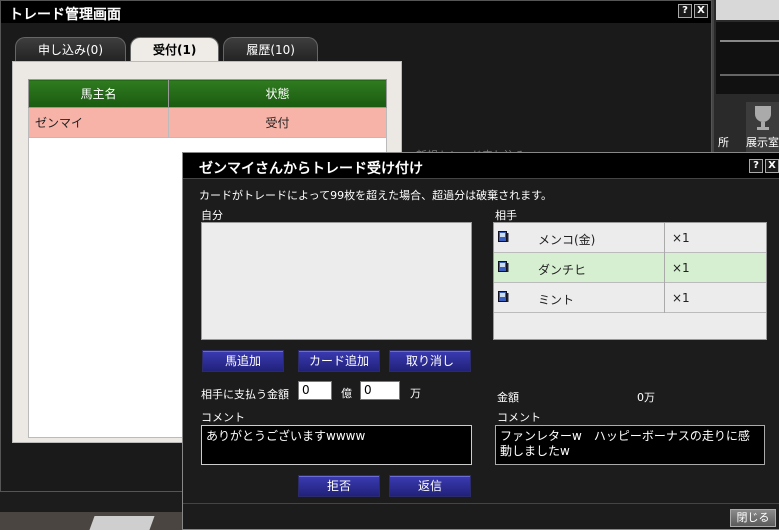 Image resolution: width=779 pixels, height=530 pixels. Describe the element at coordinates (346, 393) in the screenshot. I see `oku-unit-label: 億` at that location.